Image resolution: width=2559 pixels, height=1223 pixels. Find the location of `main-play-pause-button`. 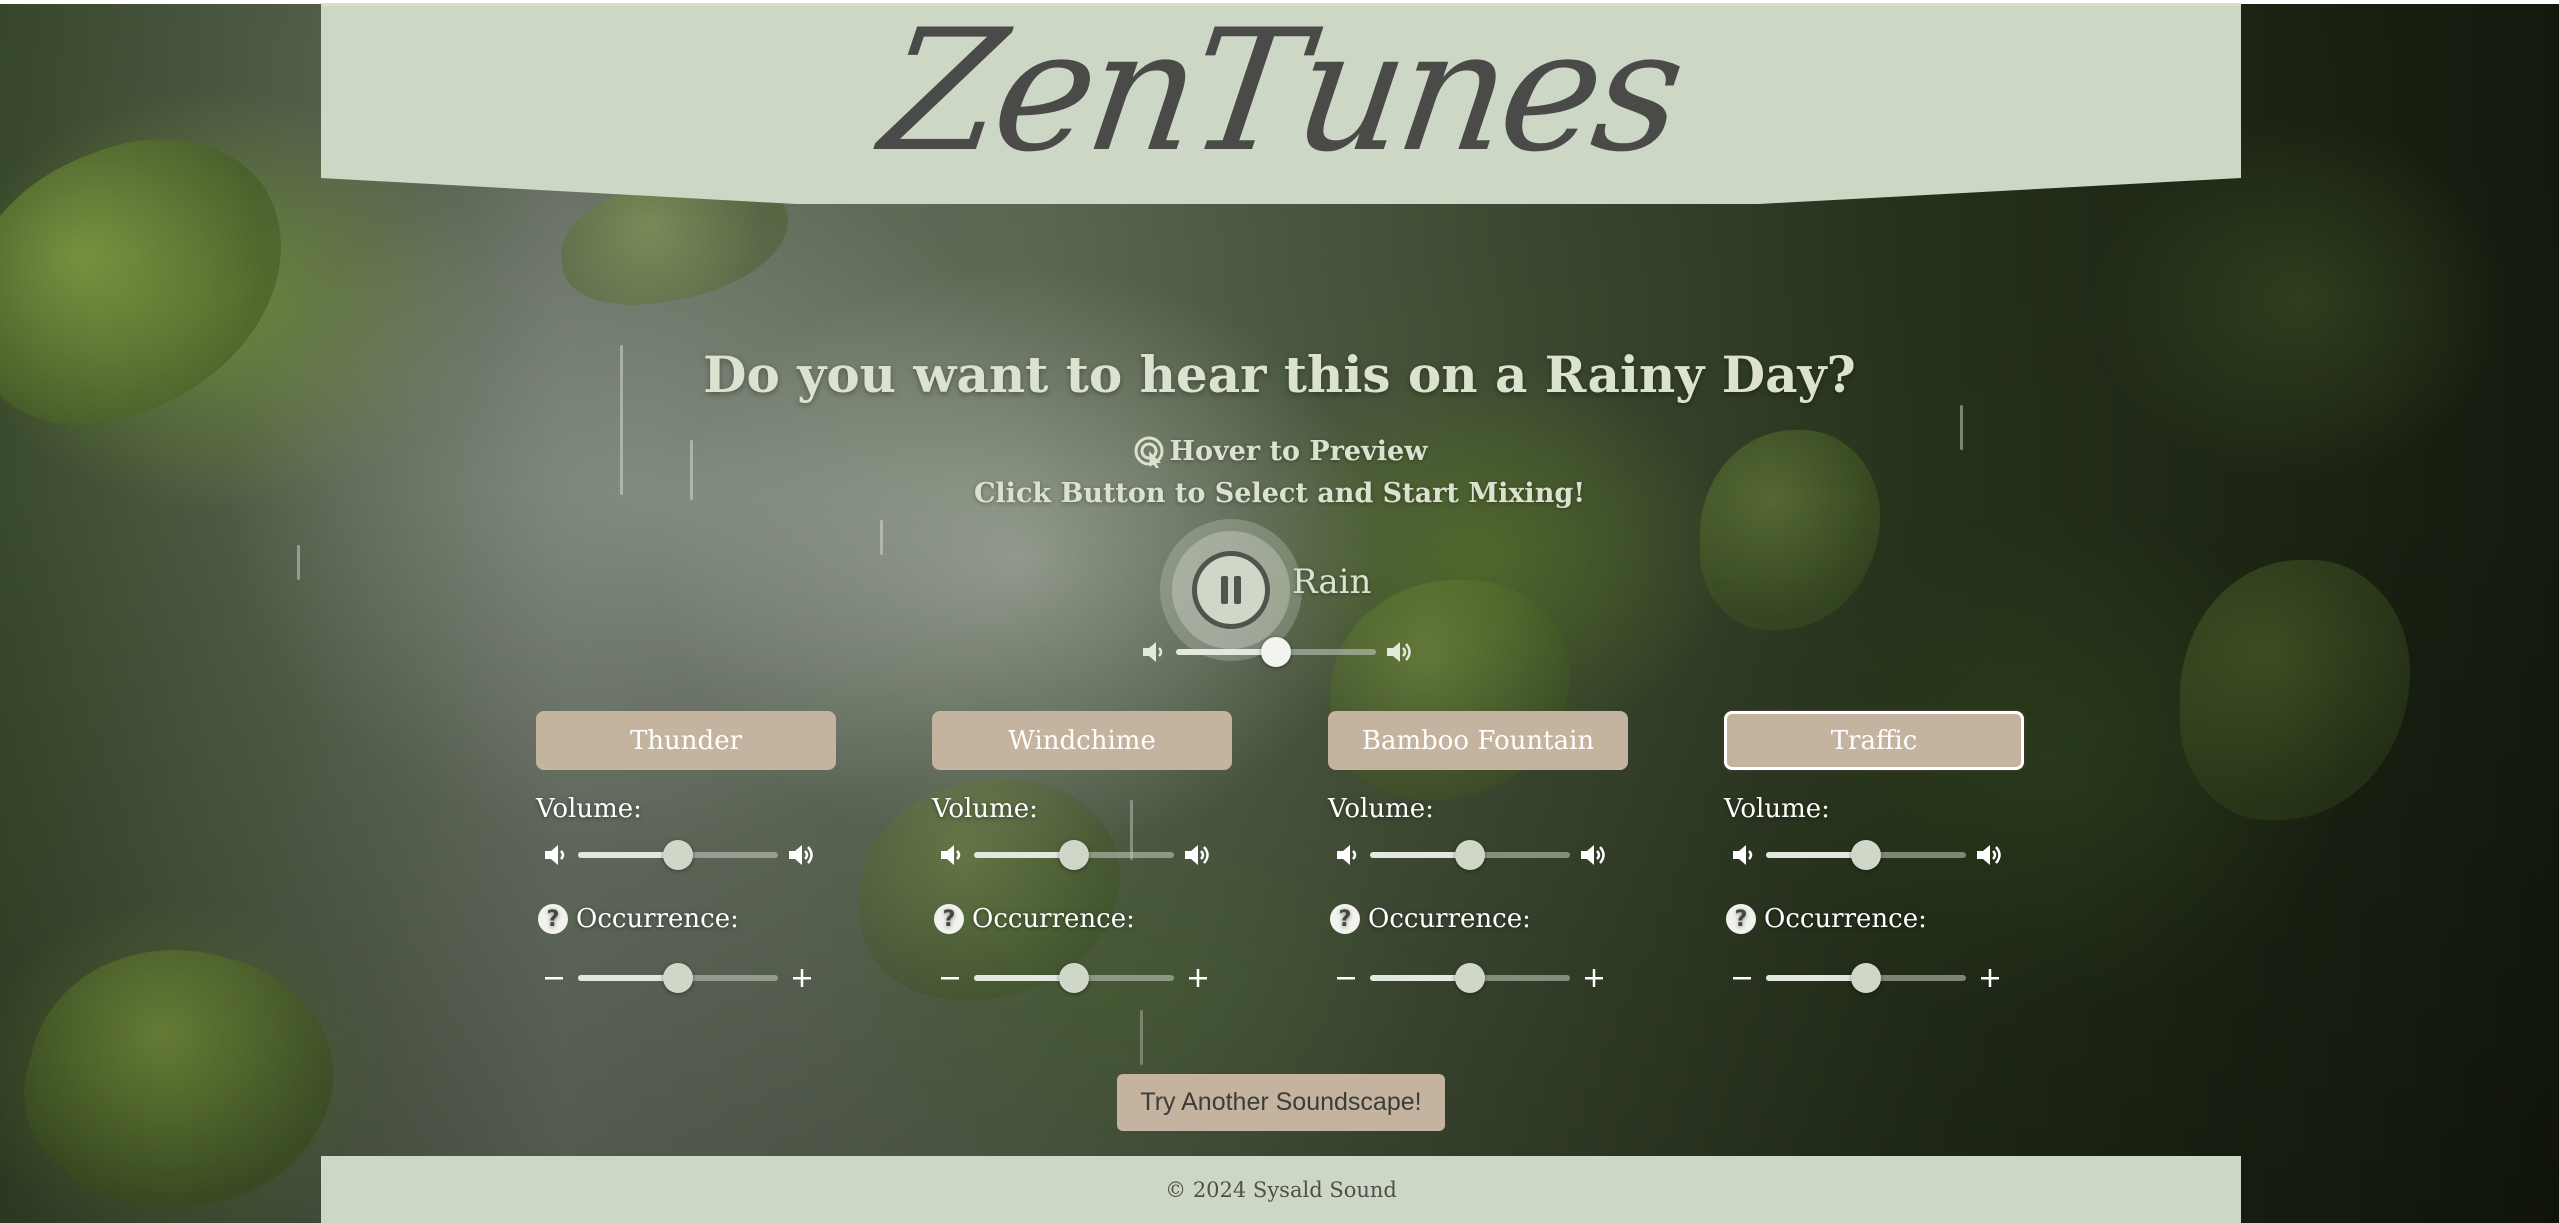

main-play-pause-button is located at coordinates (1231, 590).